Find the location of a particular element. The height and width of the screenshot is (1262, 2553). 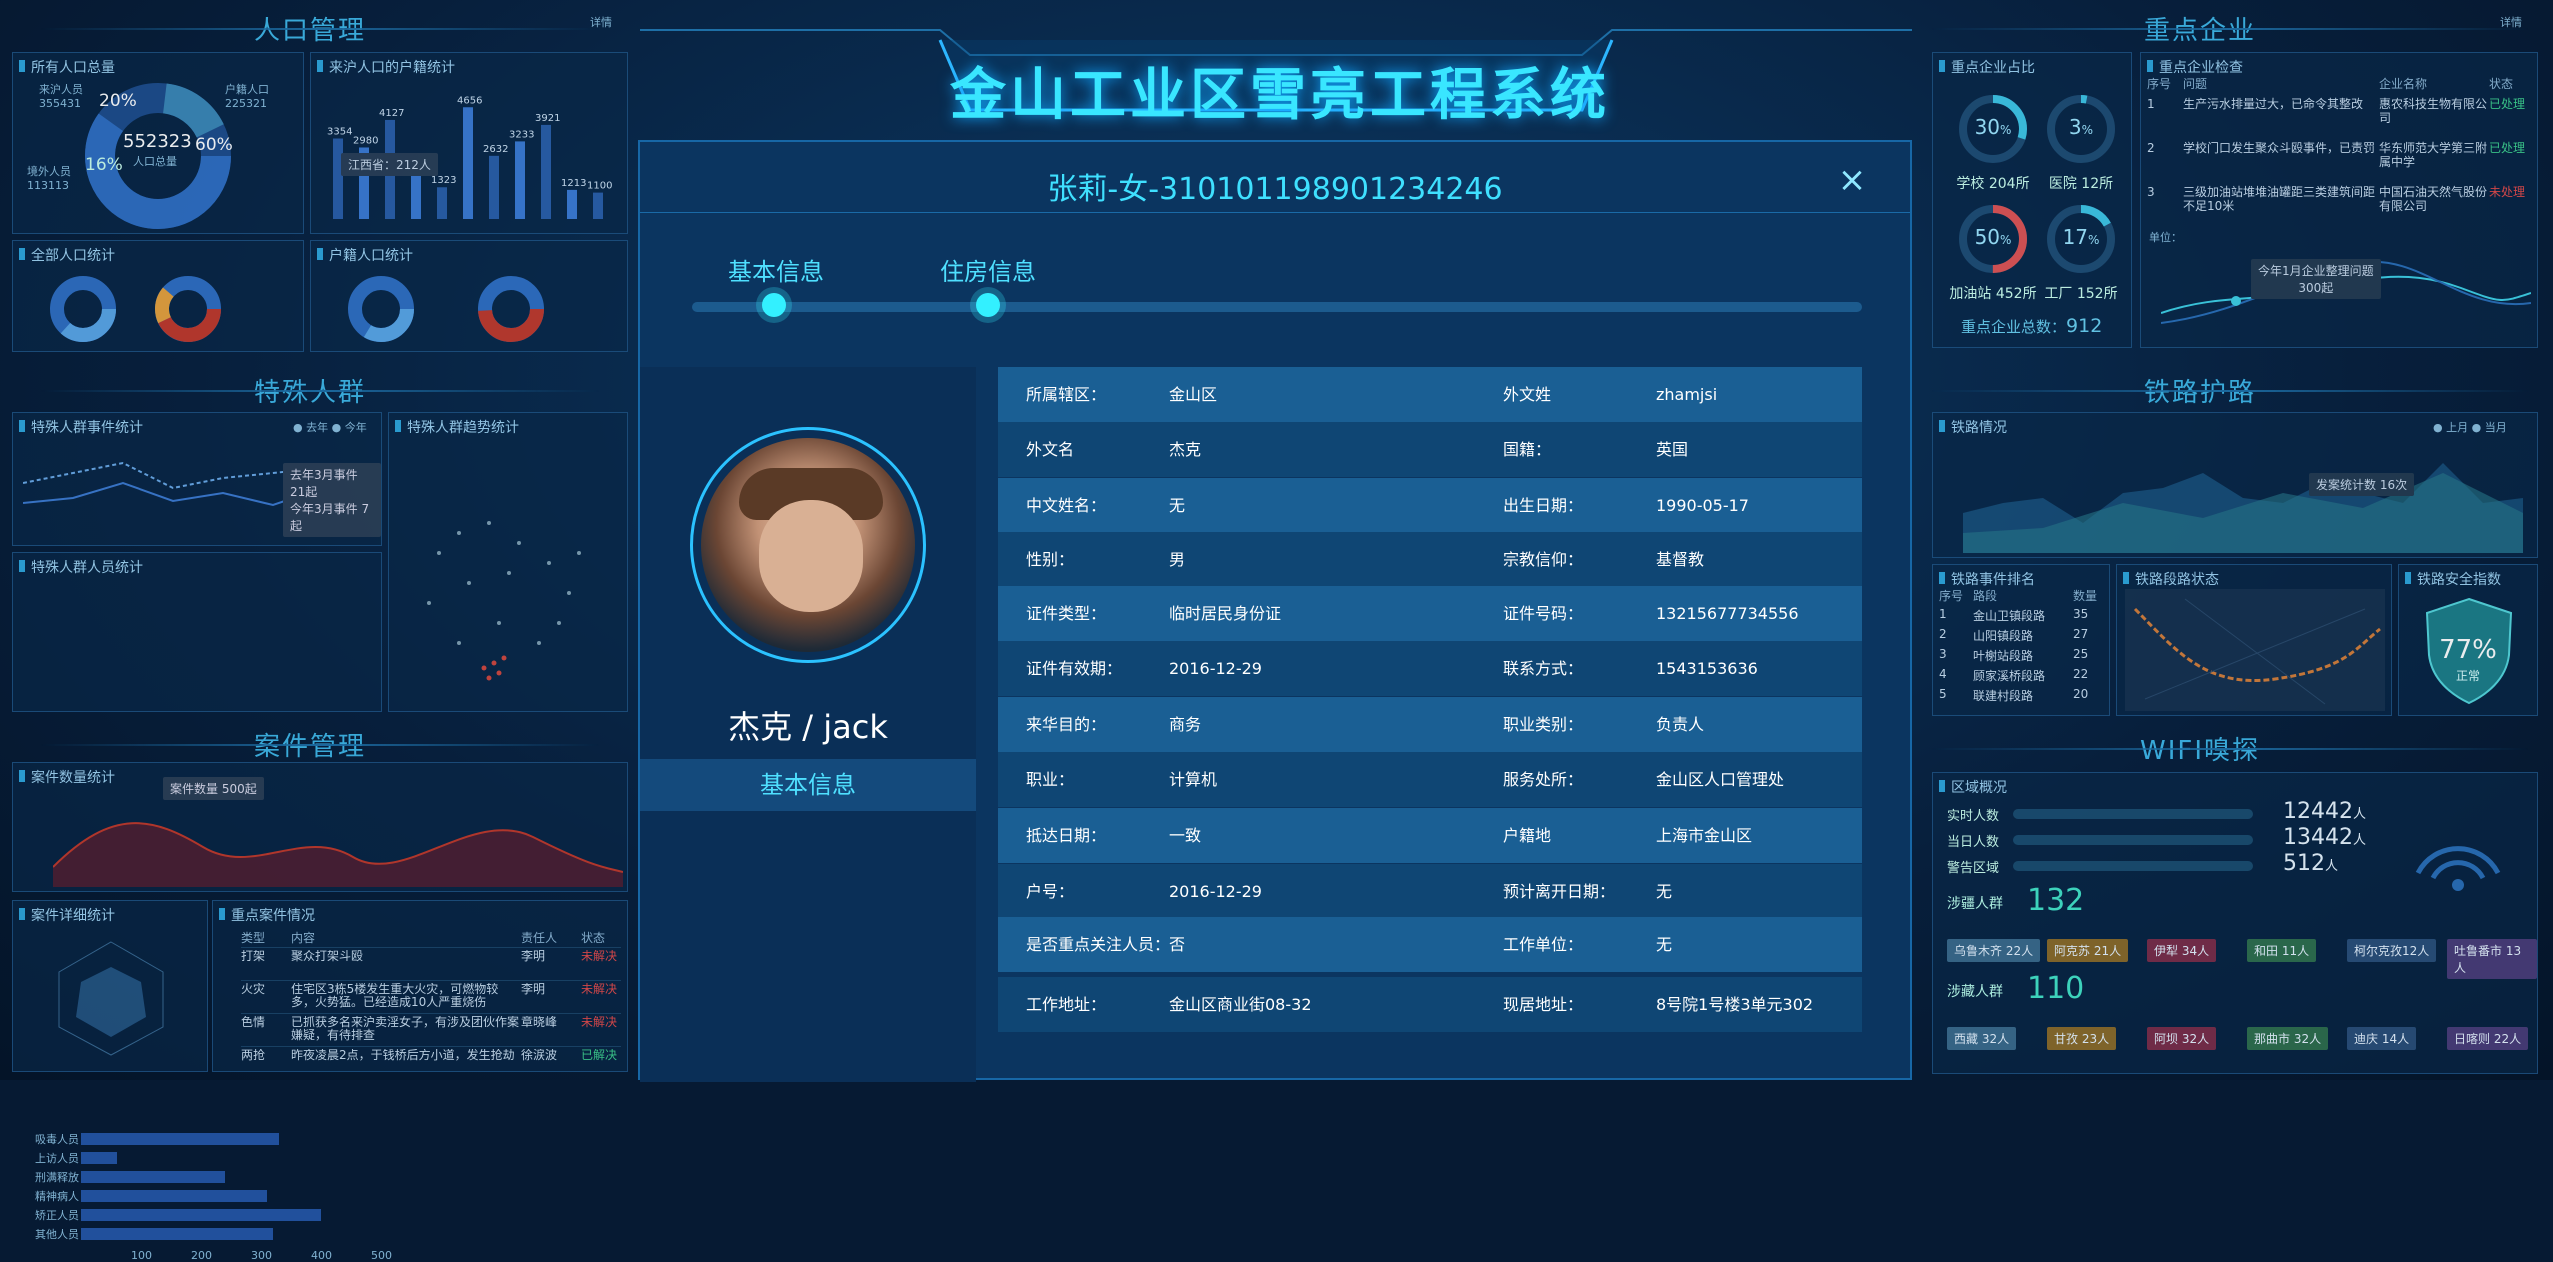

region-tag: 乌鲁木齐 22人 is located at coordinates (1994, 950).